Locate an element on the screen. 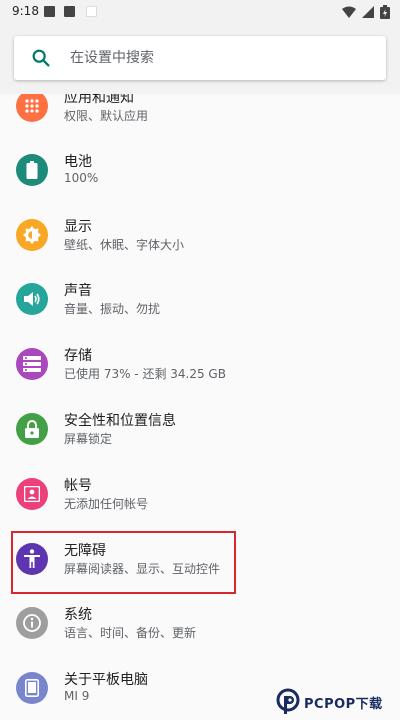 Image resolution: width=400 pixels, height=720 pixels. search-icon is located at coordinates (41, 58).